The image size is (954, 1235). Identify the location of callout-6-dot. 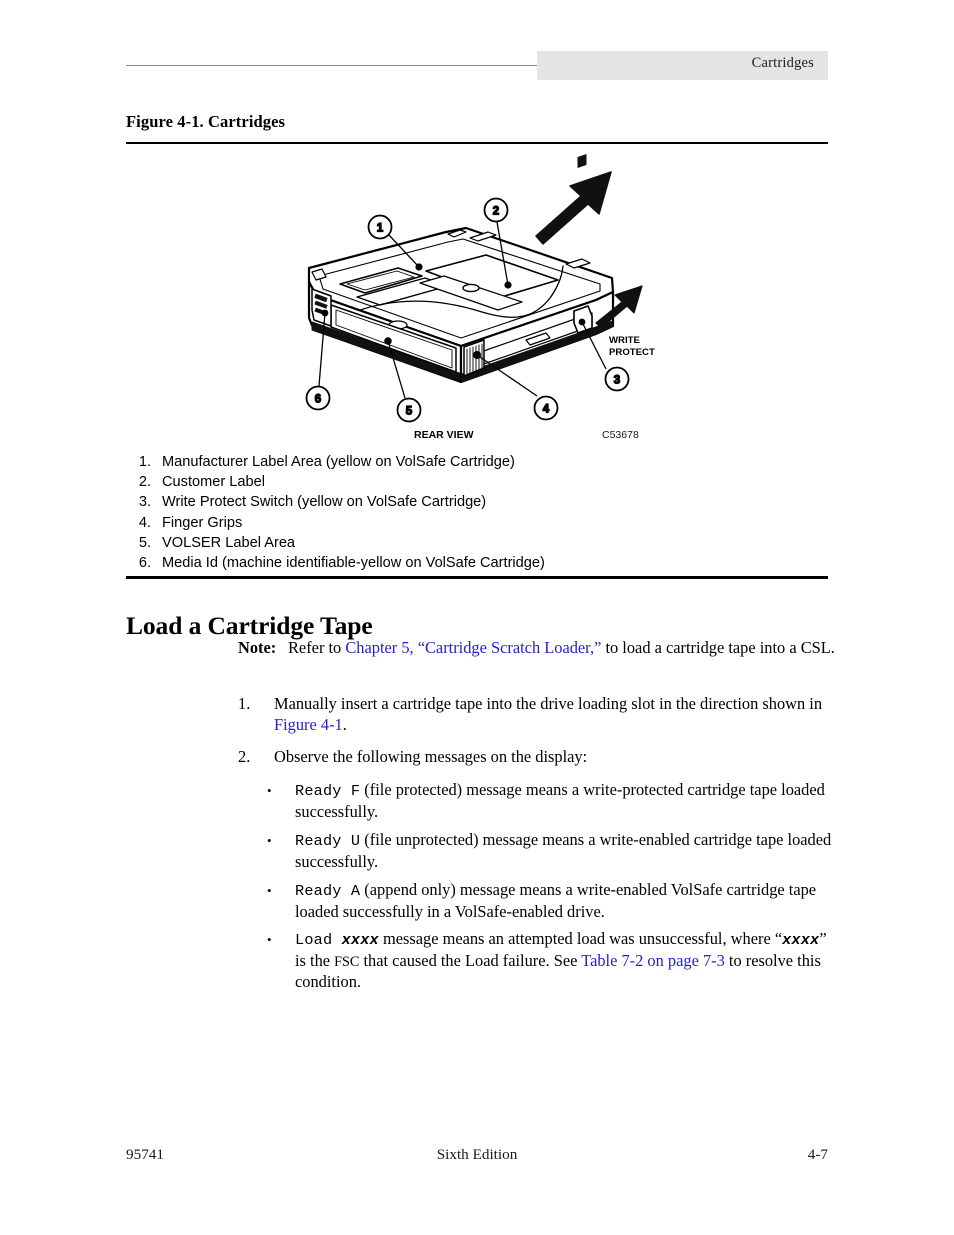
(325, 313).